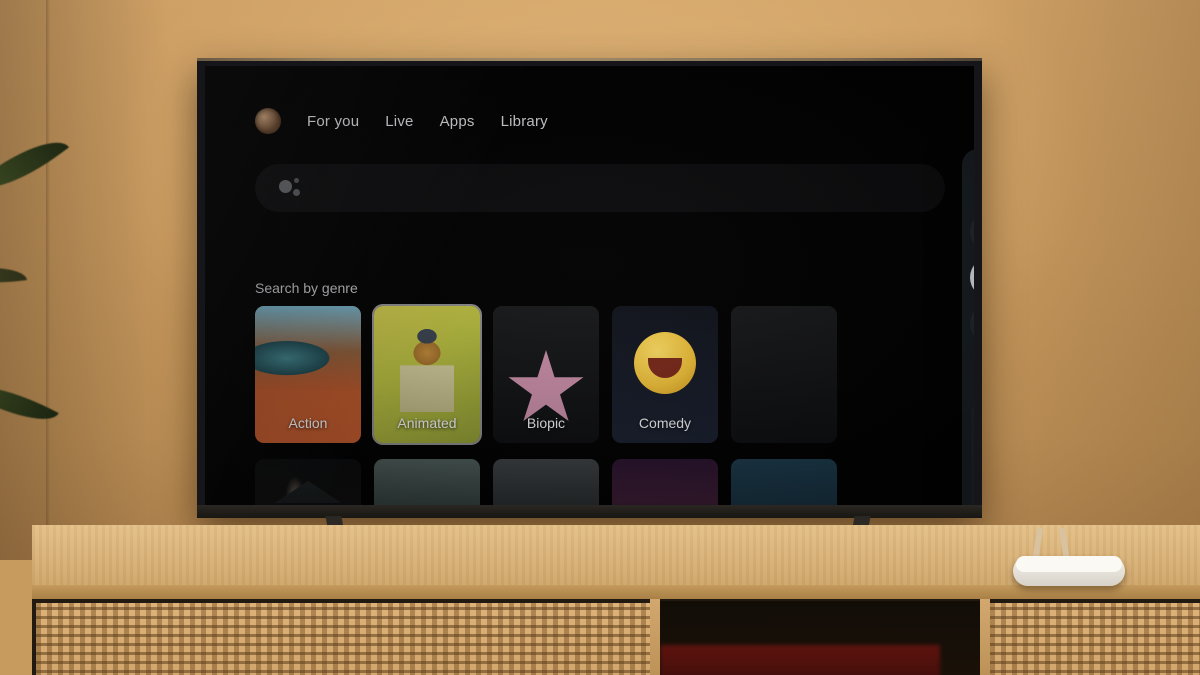  What do you see at coordinates (308, 348) in the screenshot?
I see `genre-art-action` at bounding box center [308, 348].